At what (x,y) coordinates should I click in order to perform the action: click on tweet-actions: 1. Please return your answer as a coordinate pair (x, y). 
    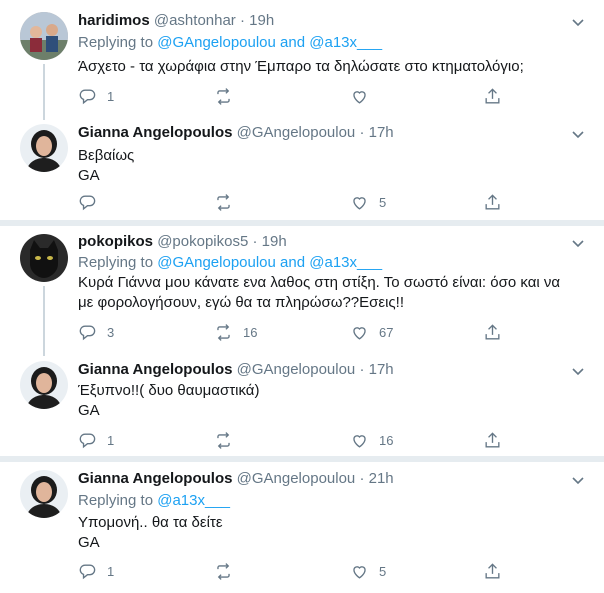
    Looking at the image, I should click on (298, 96).